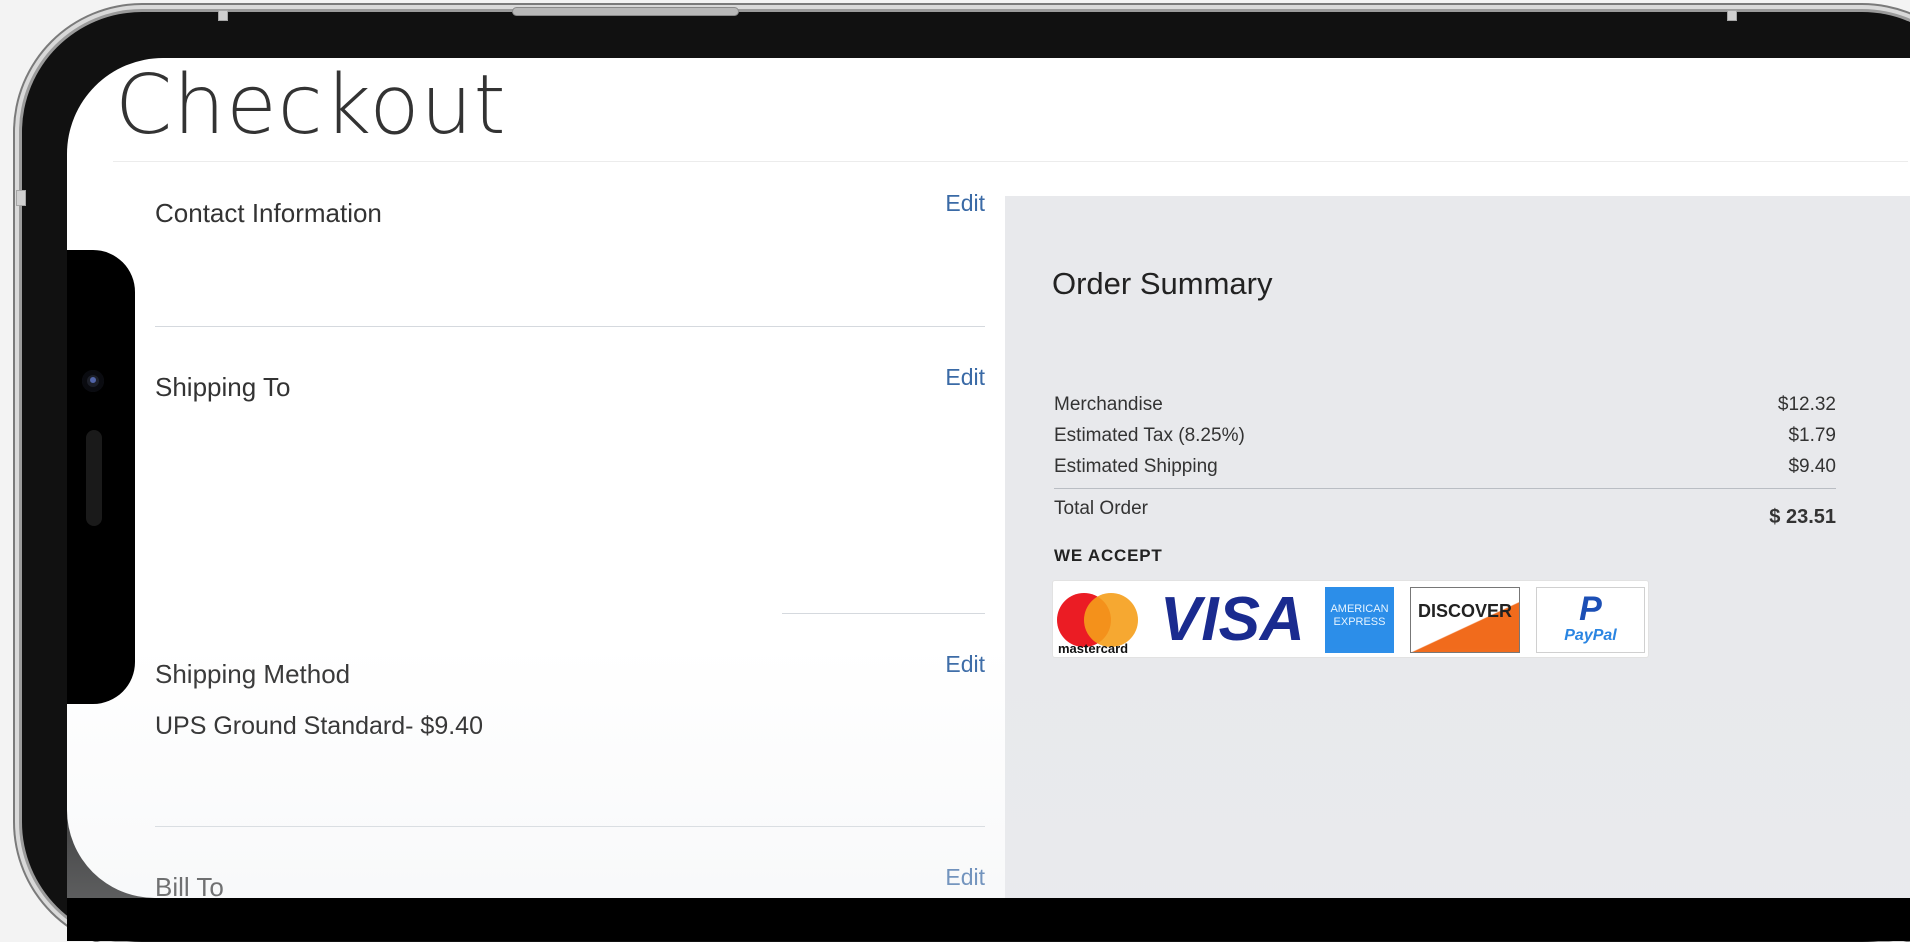 This screenshot has width=1910, height=942. What do you see at coordinates (1445, 513) in the screenshot?
I see `total-order-row: Total Order $ 23.51` at bounding box center [1445, 513].